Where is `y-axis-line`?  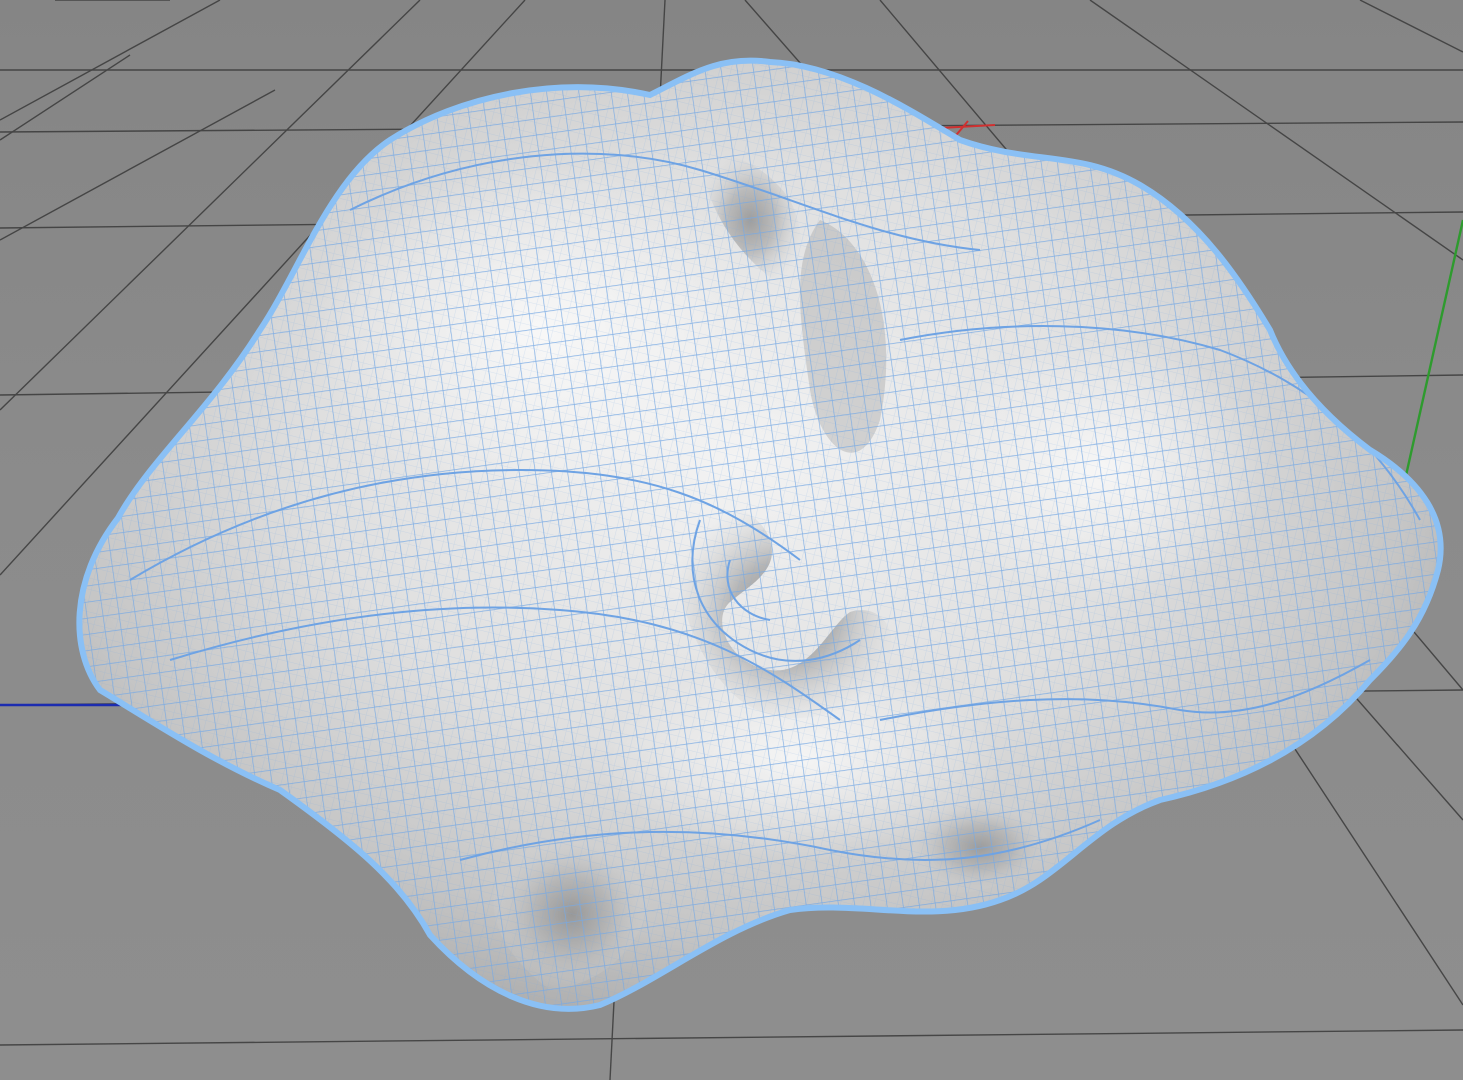 y-axis-line is located at coordinates (1433, 350).